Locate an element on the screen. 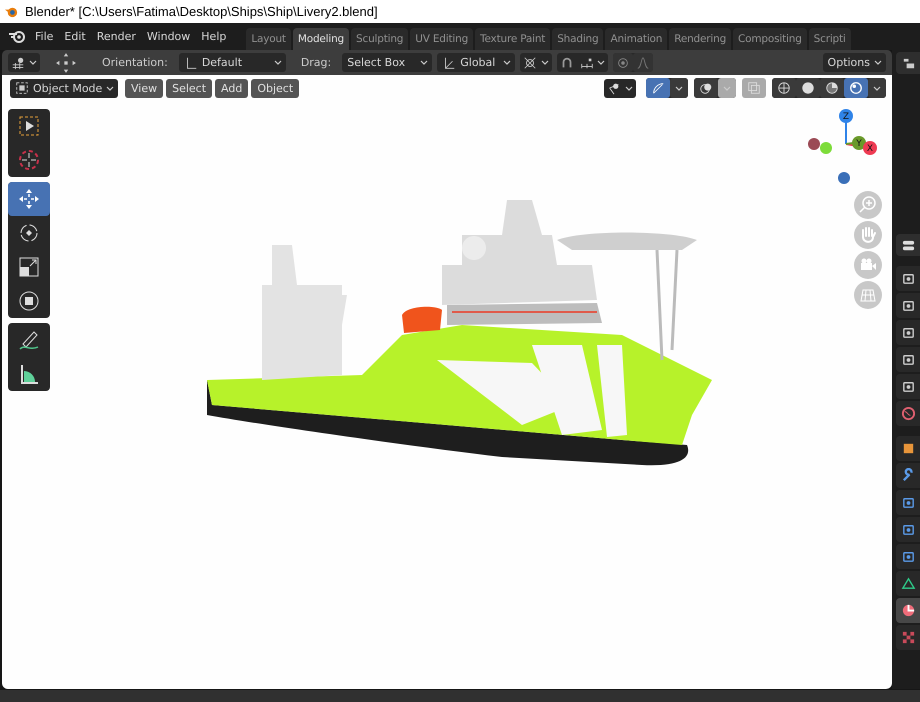 This screenshot has height=702, width=920. wireframe-shading-button is located at coordinates (784, 88).